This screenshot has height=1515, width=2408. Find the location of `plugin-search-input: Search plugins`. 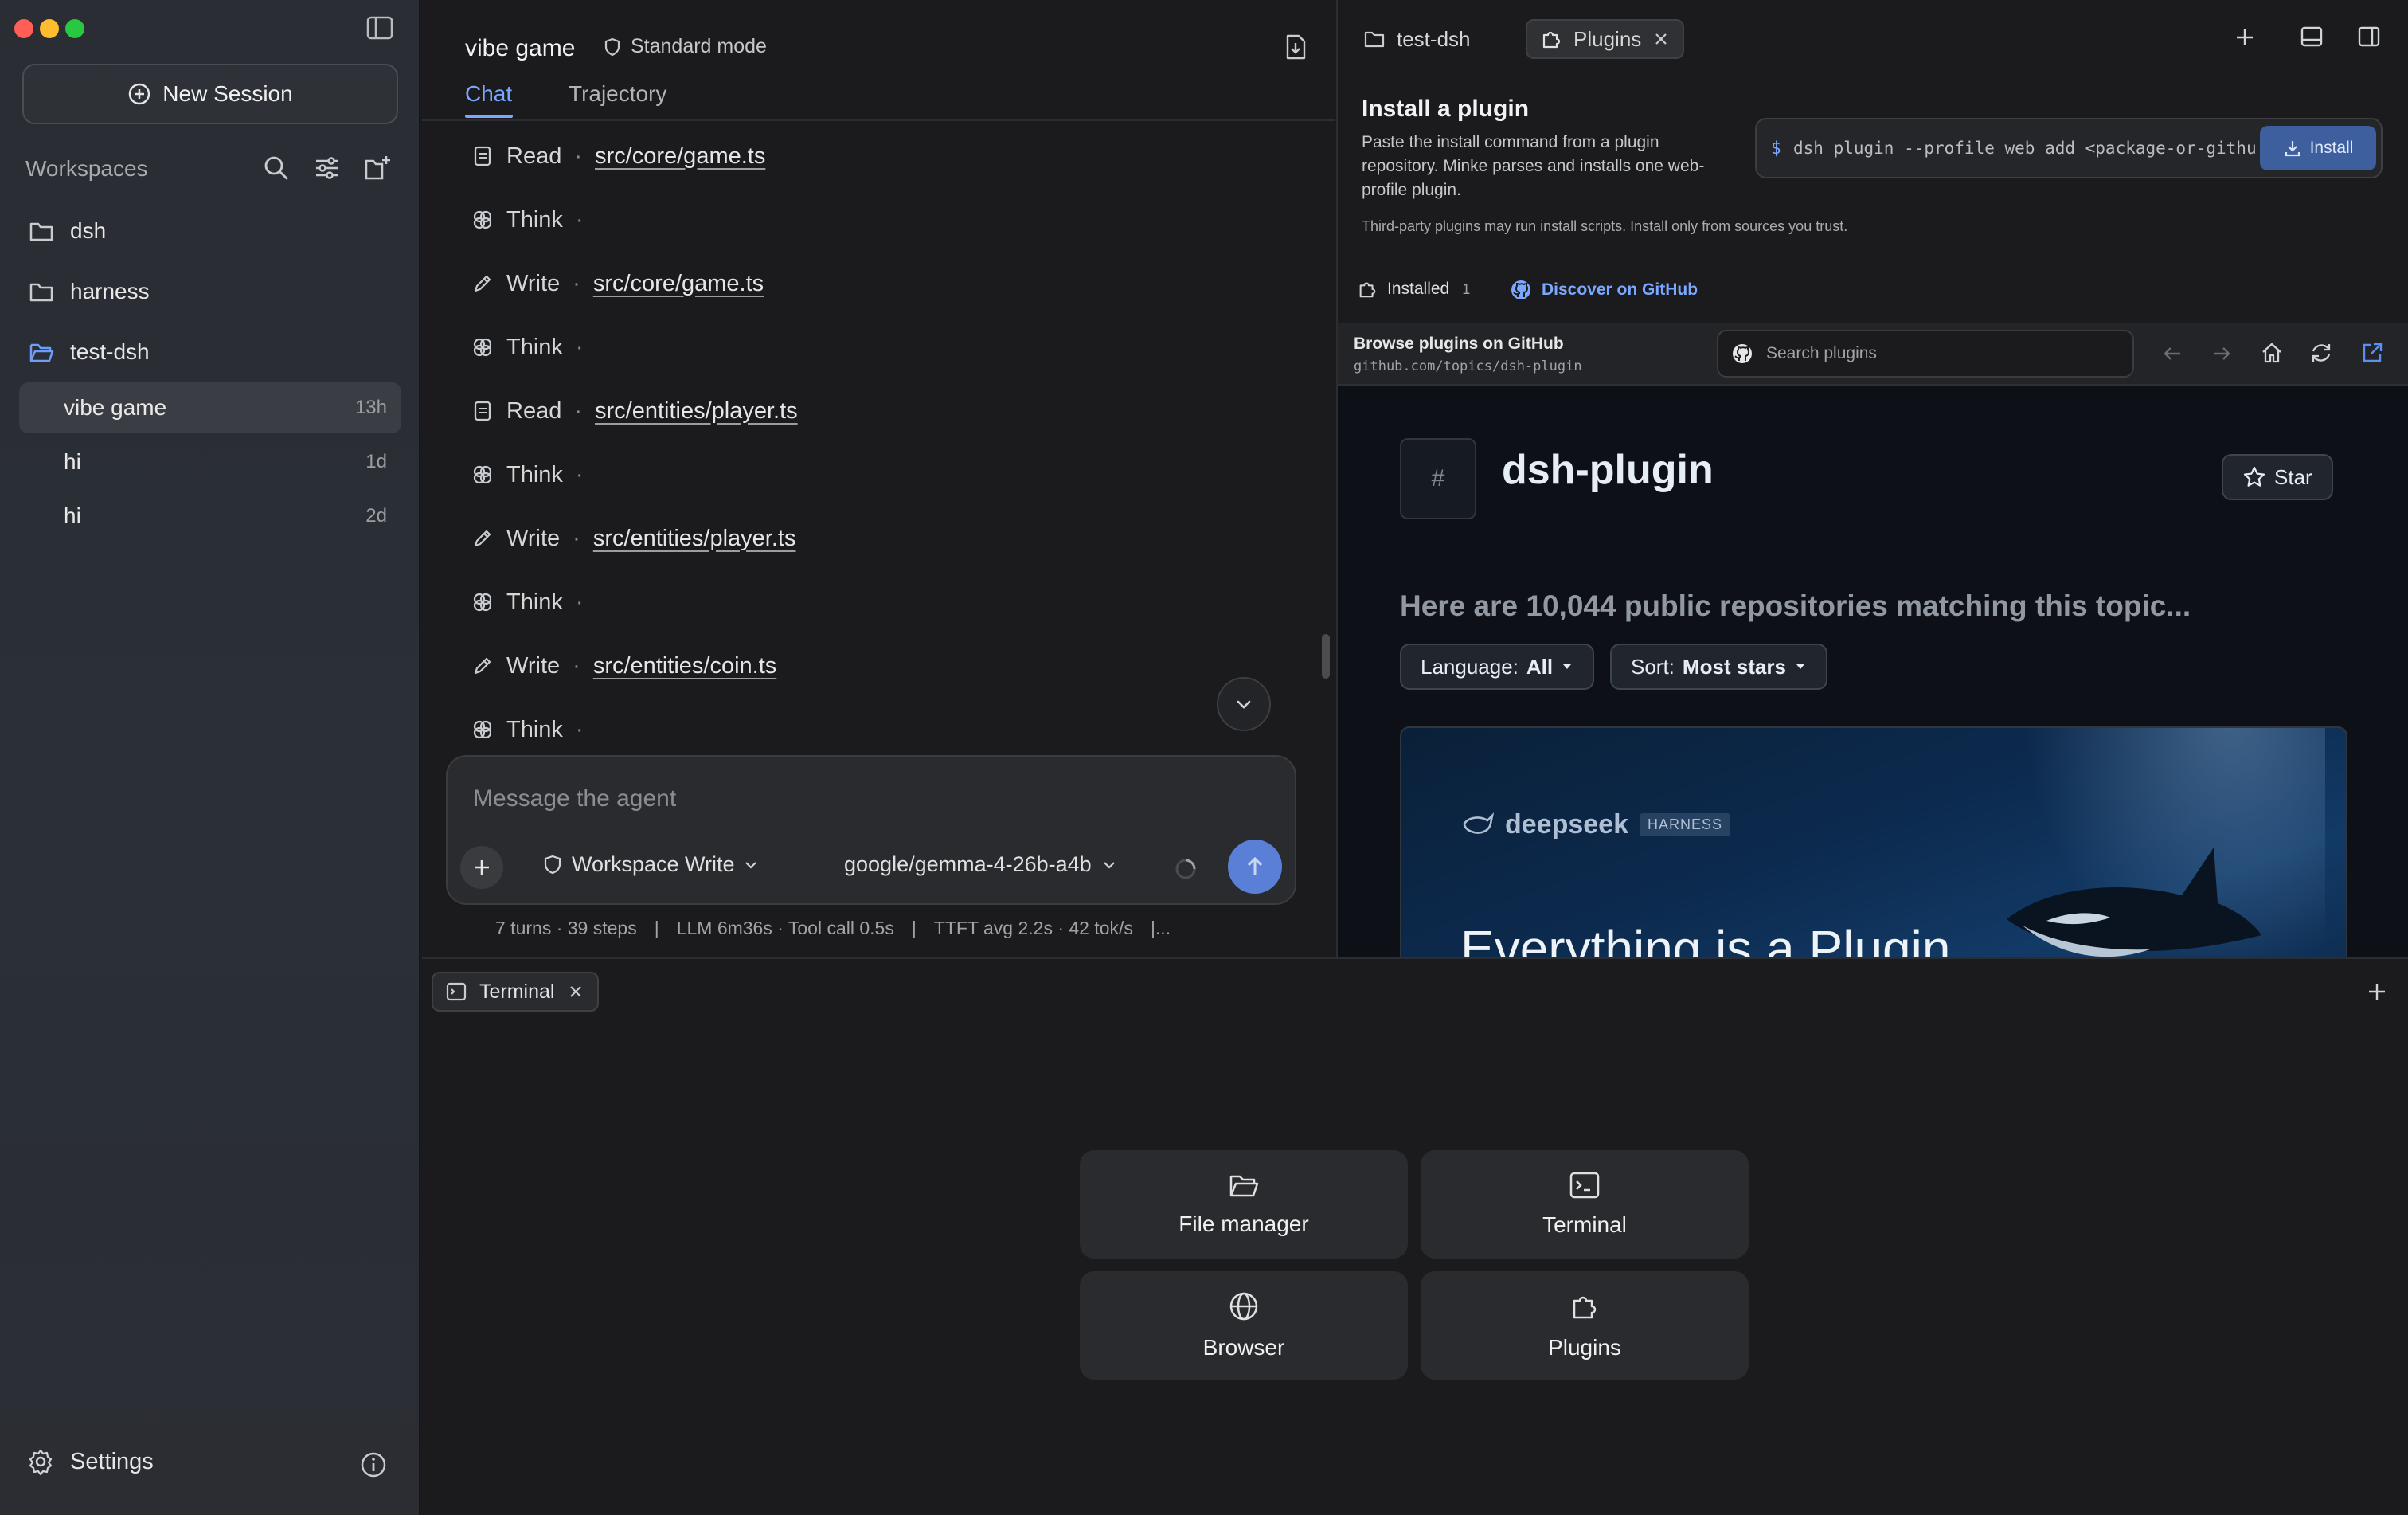

plugin-search-input: Search plugins is located at coordinates (1926, 354).